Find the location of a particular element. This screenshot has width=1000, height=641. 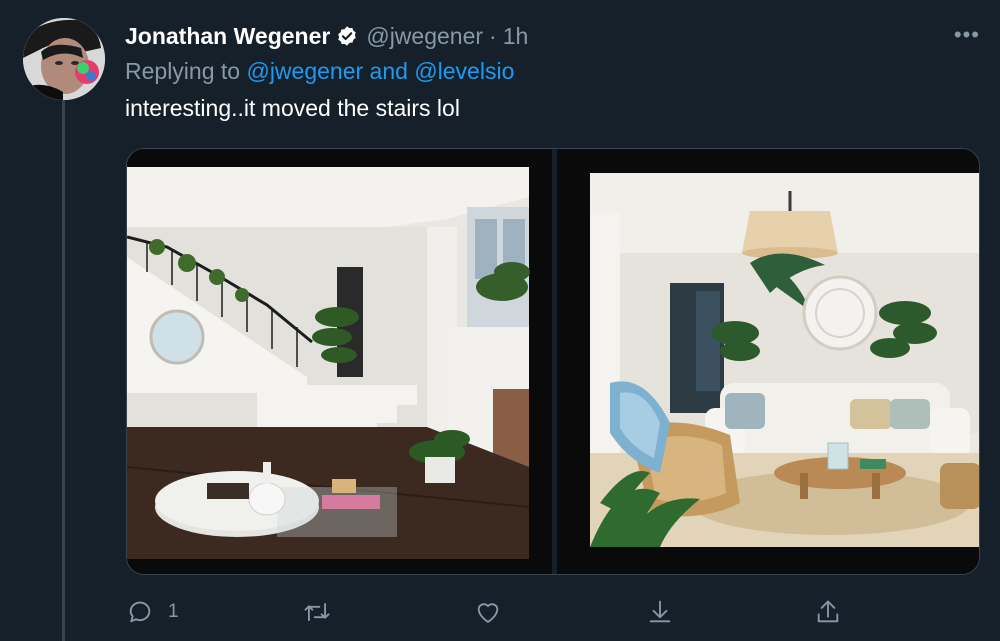

more-icon: ••• is located at coordinates (967, 35).